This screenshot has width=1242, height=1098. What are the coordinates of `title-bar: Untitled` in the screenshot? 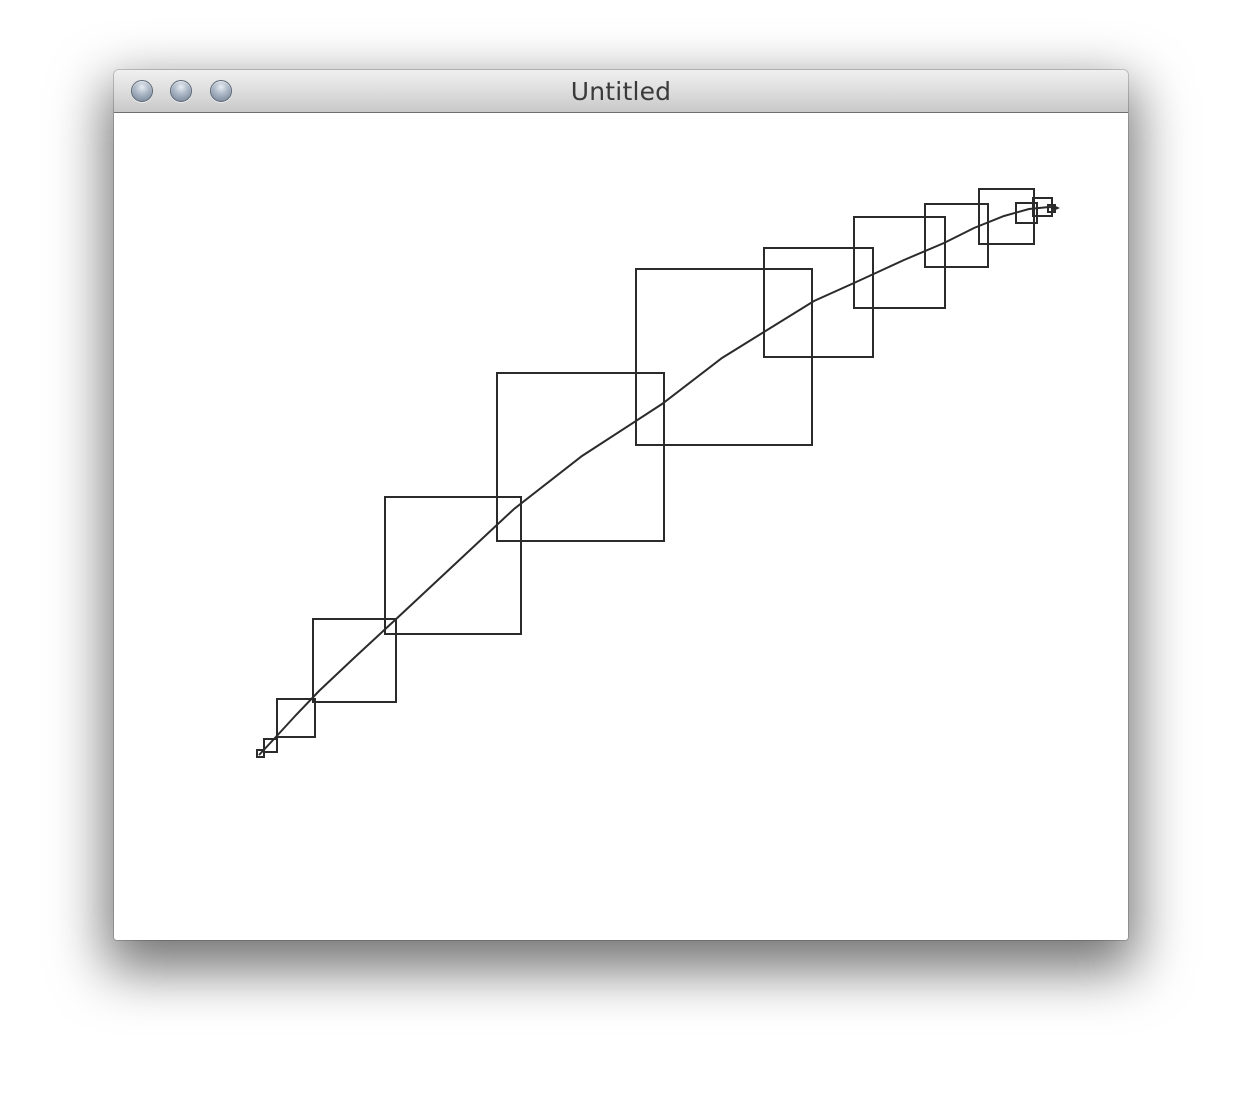 It's located at (621, 91).